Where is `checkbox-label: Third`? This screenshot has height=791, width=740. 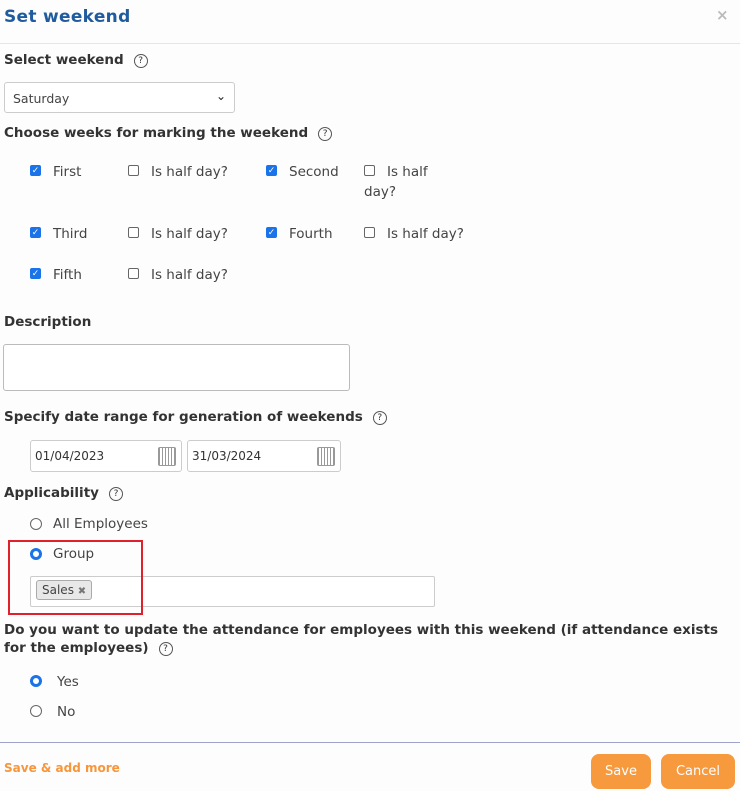
checkbox-label: Third is located at coordinates (70, 234).